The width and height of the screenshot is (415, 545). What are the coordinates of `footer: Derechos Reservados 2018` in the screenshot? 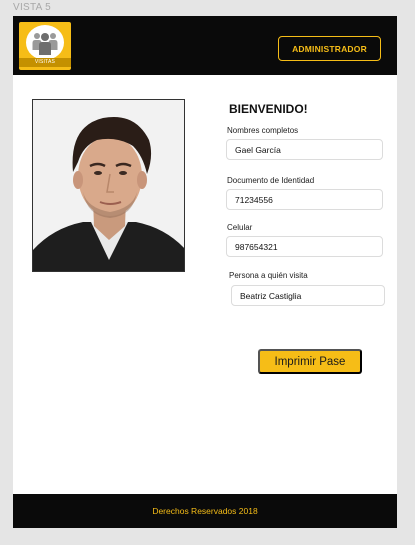 It's located at (205, 511).